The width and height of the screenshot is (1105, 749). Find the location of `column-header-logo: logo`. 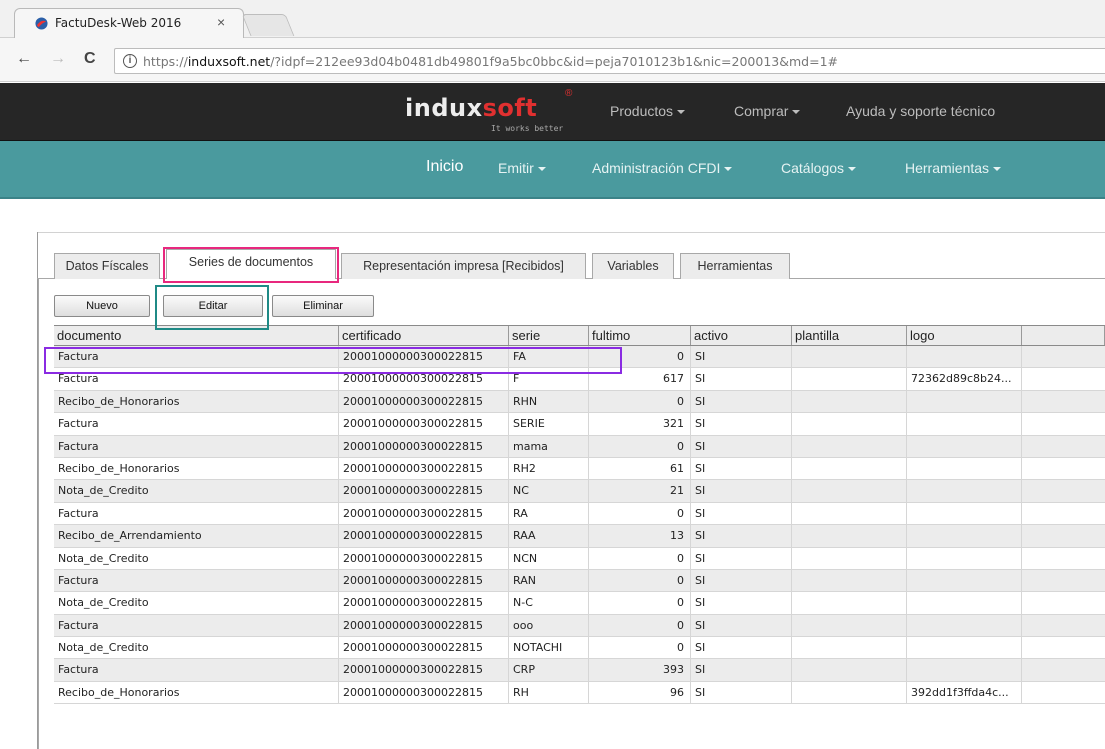

column-header-logo: logo is located at coordinates (964, 335).